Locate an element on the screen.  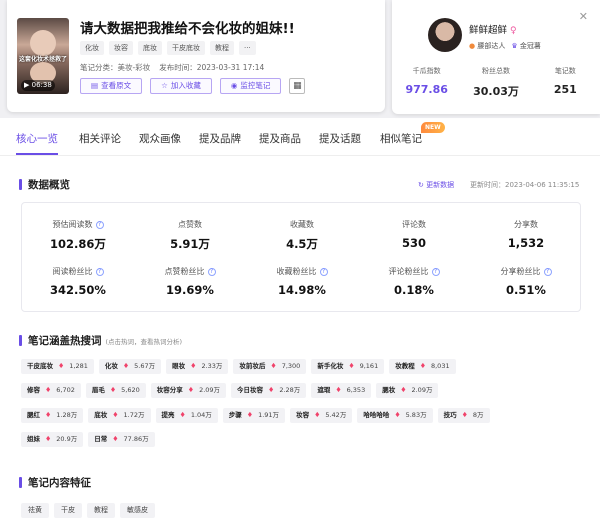
author-stat-index: 千瓜指数 977.86 is located at coordinates (426, 81).